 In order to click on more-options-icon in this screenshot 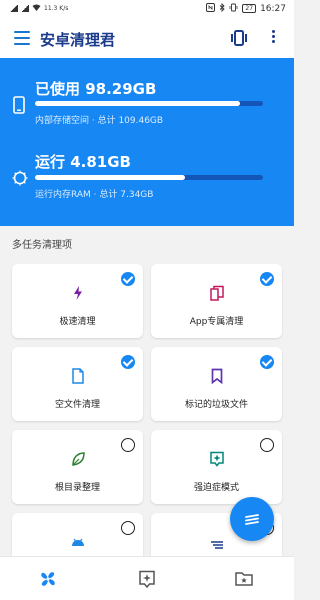, I will do `click(274, 38)`.